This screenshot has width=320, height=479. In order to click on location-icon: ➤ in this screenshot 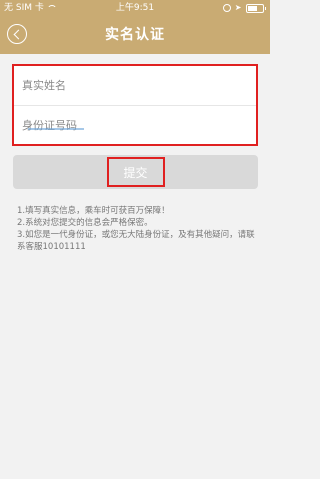, I will do `click(238, 7)`.